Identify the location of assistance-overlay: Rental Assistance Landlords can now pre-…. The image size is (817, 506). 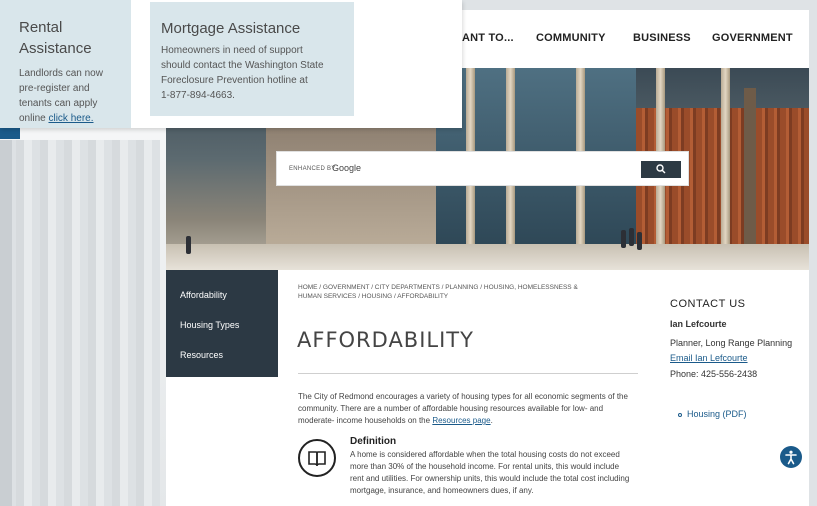
(231, 64).